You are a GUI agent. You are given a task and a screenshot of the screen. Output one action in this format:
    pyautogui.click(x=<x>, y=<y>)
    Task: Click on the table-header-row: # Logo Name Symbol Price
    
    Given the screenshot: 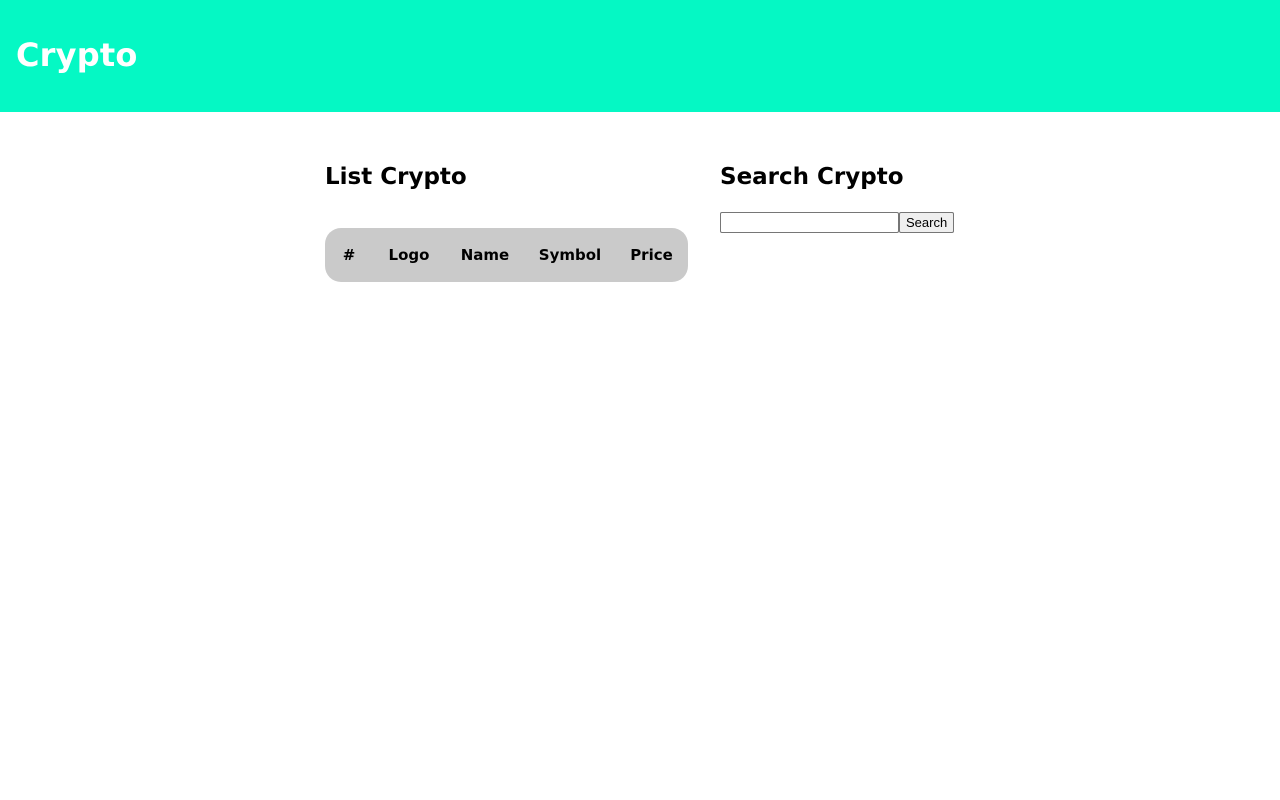 What is the action you would take?
    pyautogui.click(x=506, y=255)
    